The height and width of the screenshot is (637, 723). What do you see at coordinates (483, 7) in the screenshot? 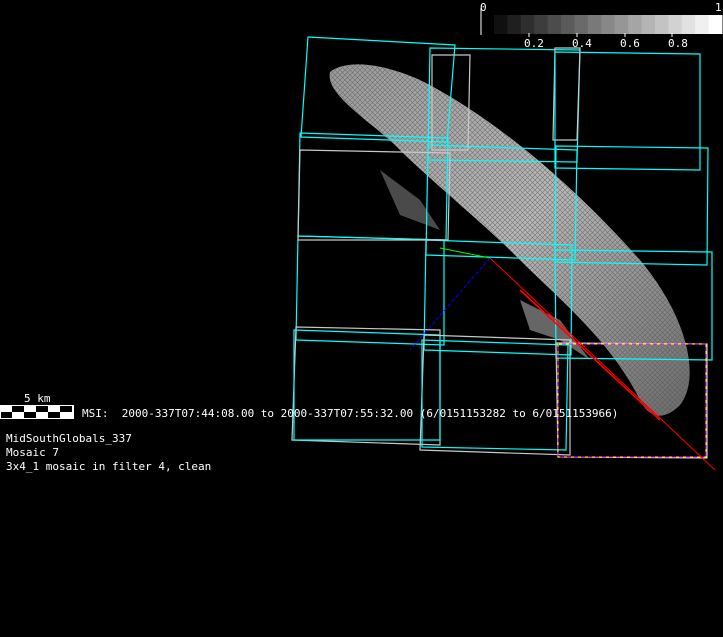
I see `colorbar-min-label: 0` at bounding box center [483, 7].